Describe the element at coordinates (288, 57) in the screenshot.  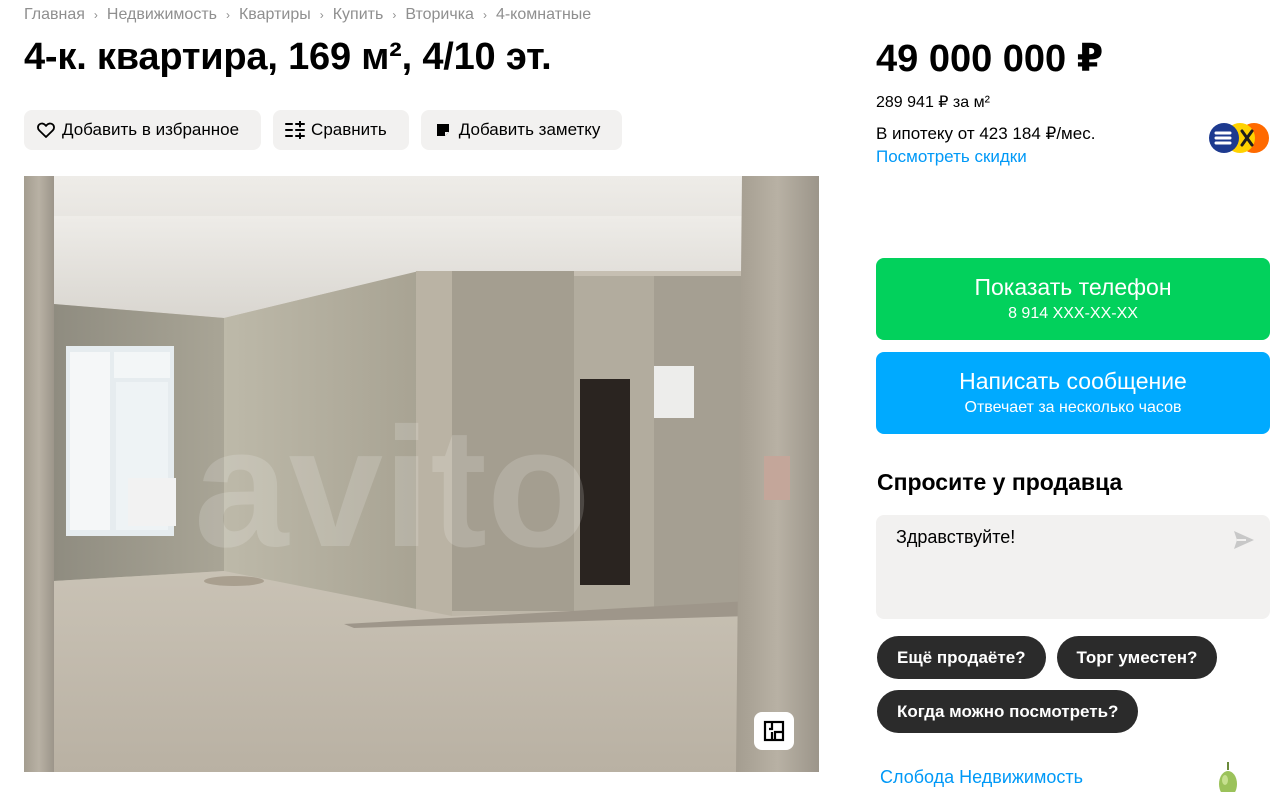
I see `listing-title: 4-к. квартира, 169 м², 4/10 эт.` at that location.